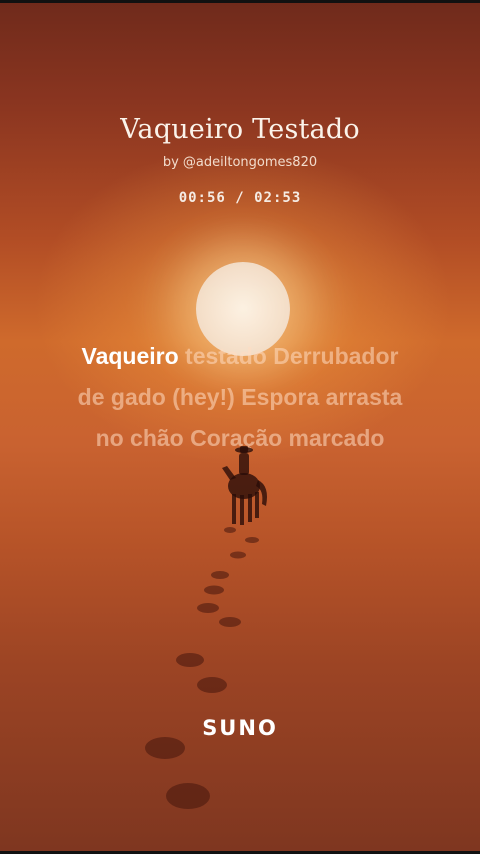  Describe the element at coordinates (240, 129) in the screenshot. I see `song-title: Vaqueiro Testado` at that location.